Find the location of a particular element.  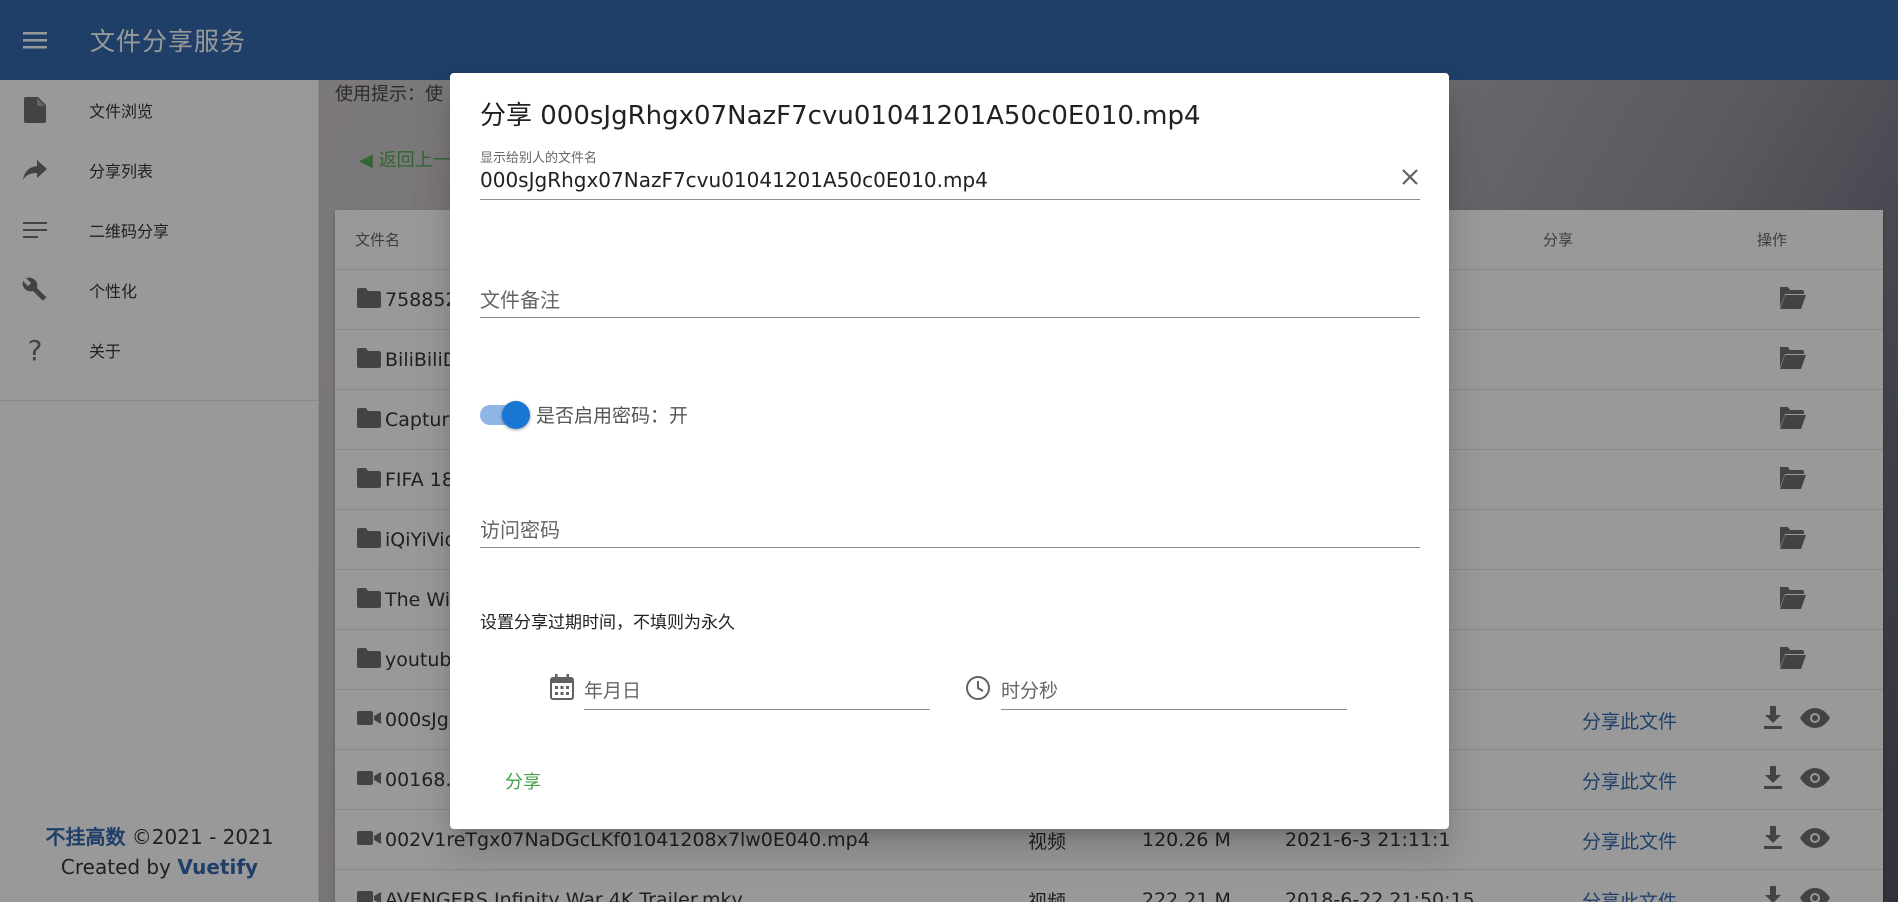

date-placeholder: 年月日 is located at coordinates (613, 691).